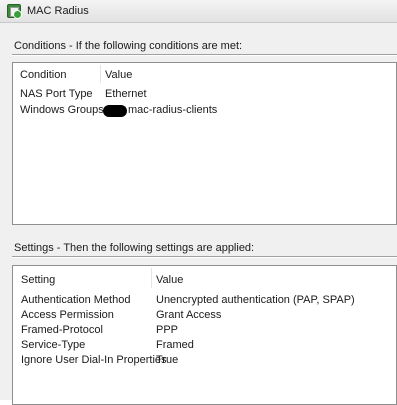 The width and height of the screenshot is (397, 405). Describe the element at coordinates (100, 74) in the screenshot. I see `conditions-column-divider` at that location.